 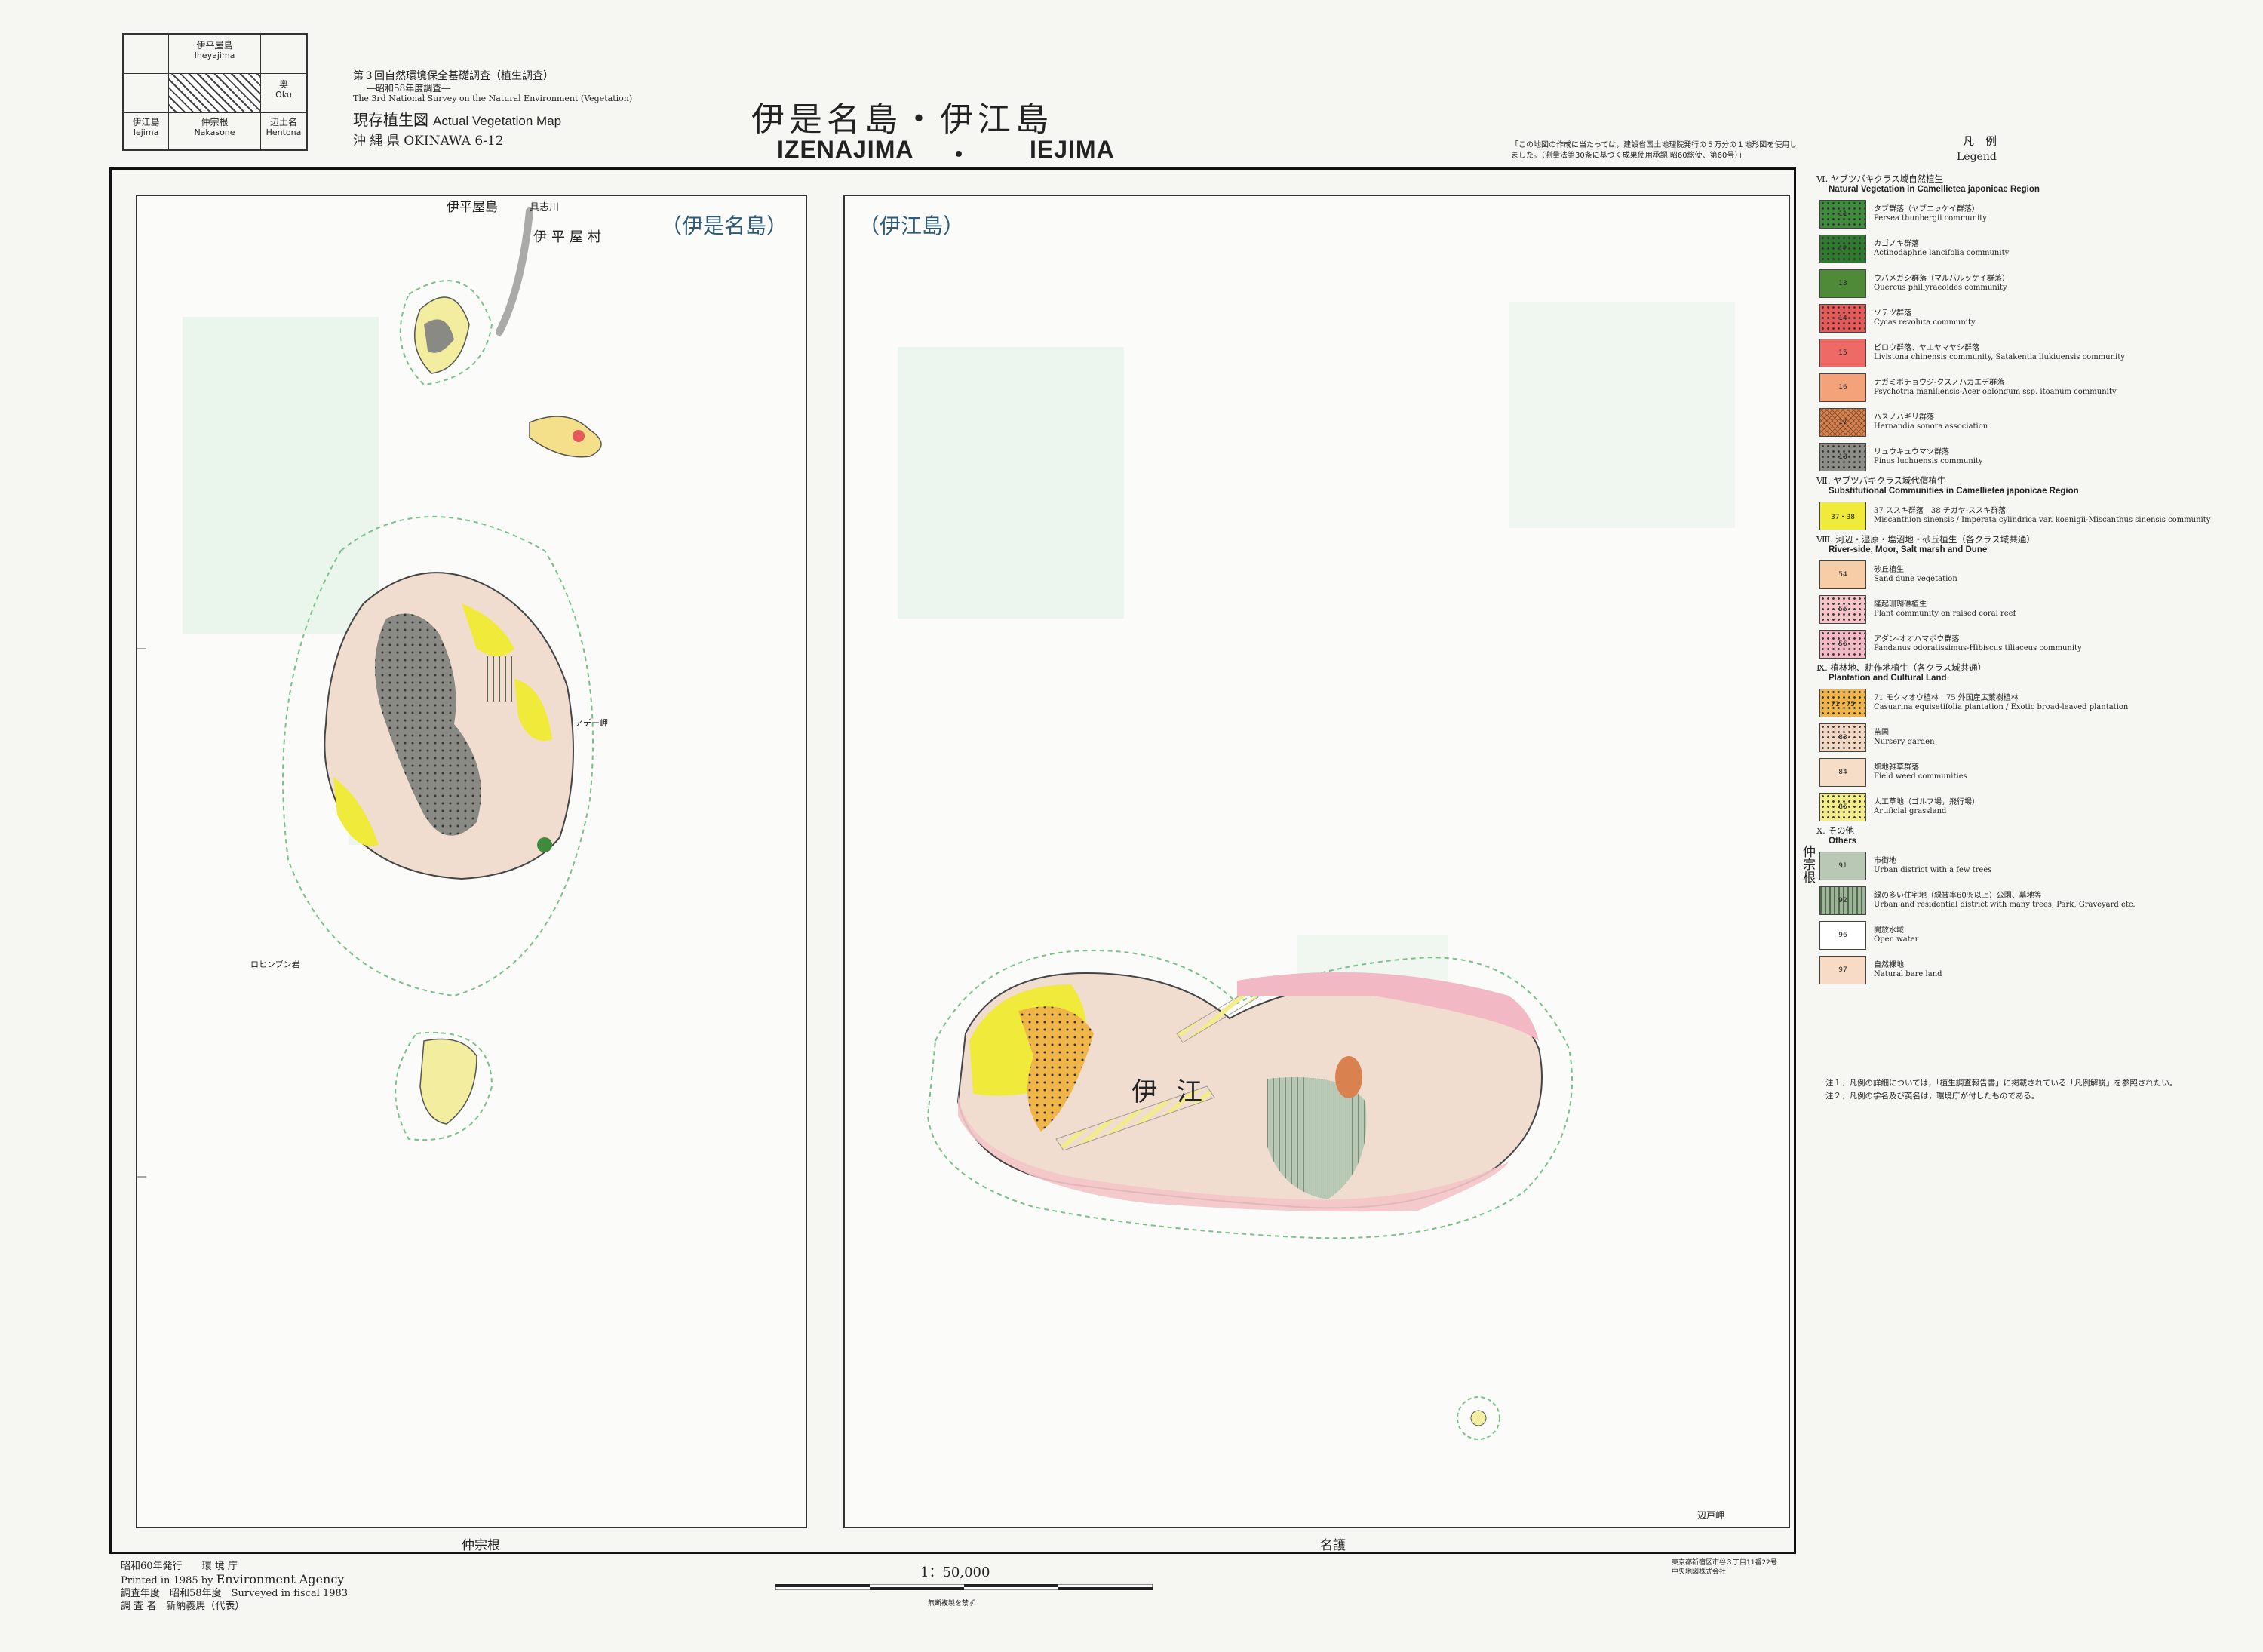 What do you see at coordinates (1904, 742) in the screenshot?
I see `legend-label-en: Nursery garden` at bounding box center [1904, 742].